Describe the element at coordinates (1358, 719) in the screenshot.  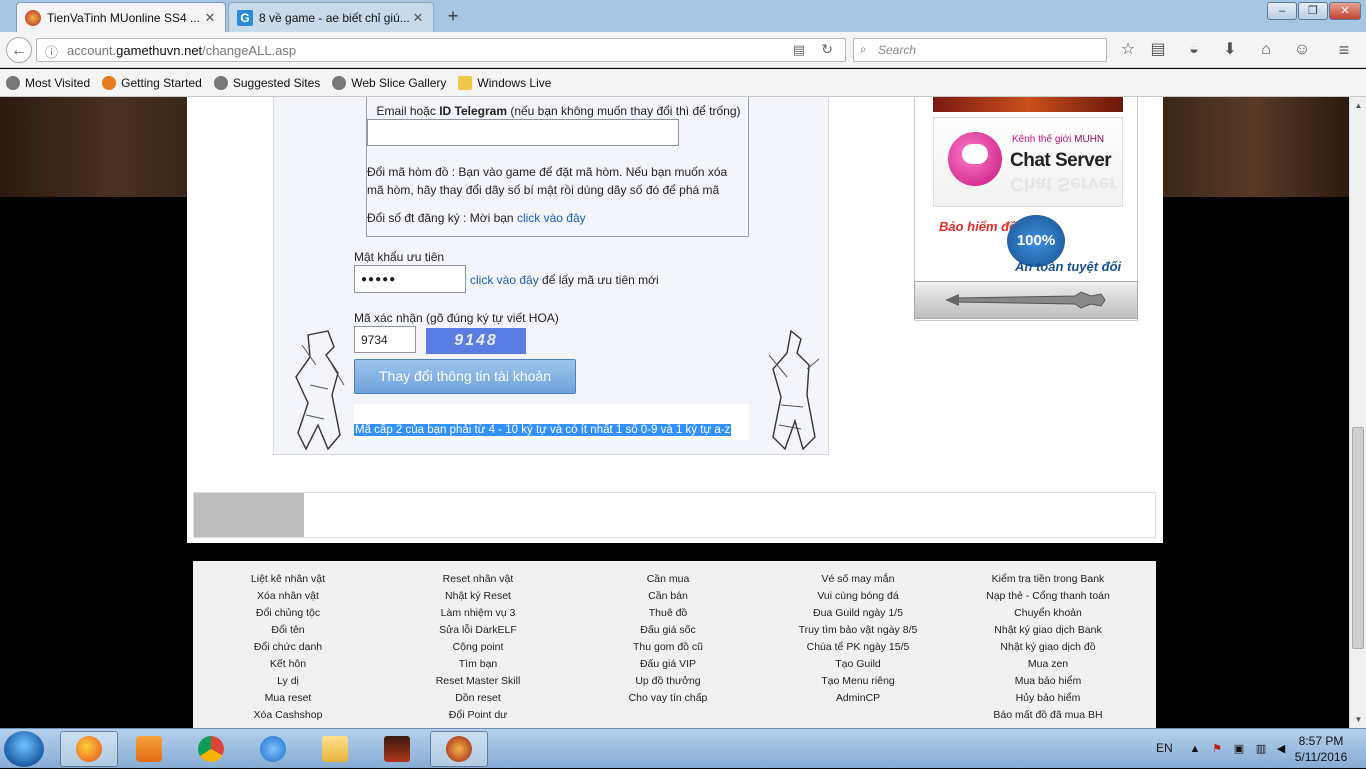
I see `scroll-down-arrow-icon: ▼` at that location.